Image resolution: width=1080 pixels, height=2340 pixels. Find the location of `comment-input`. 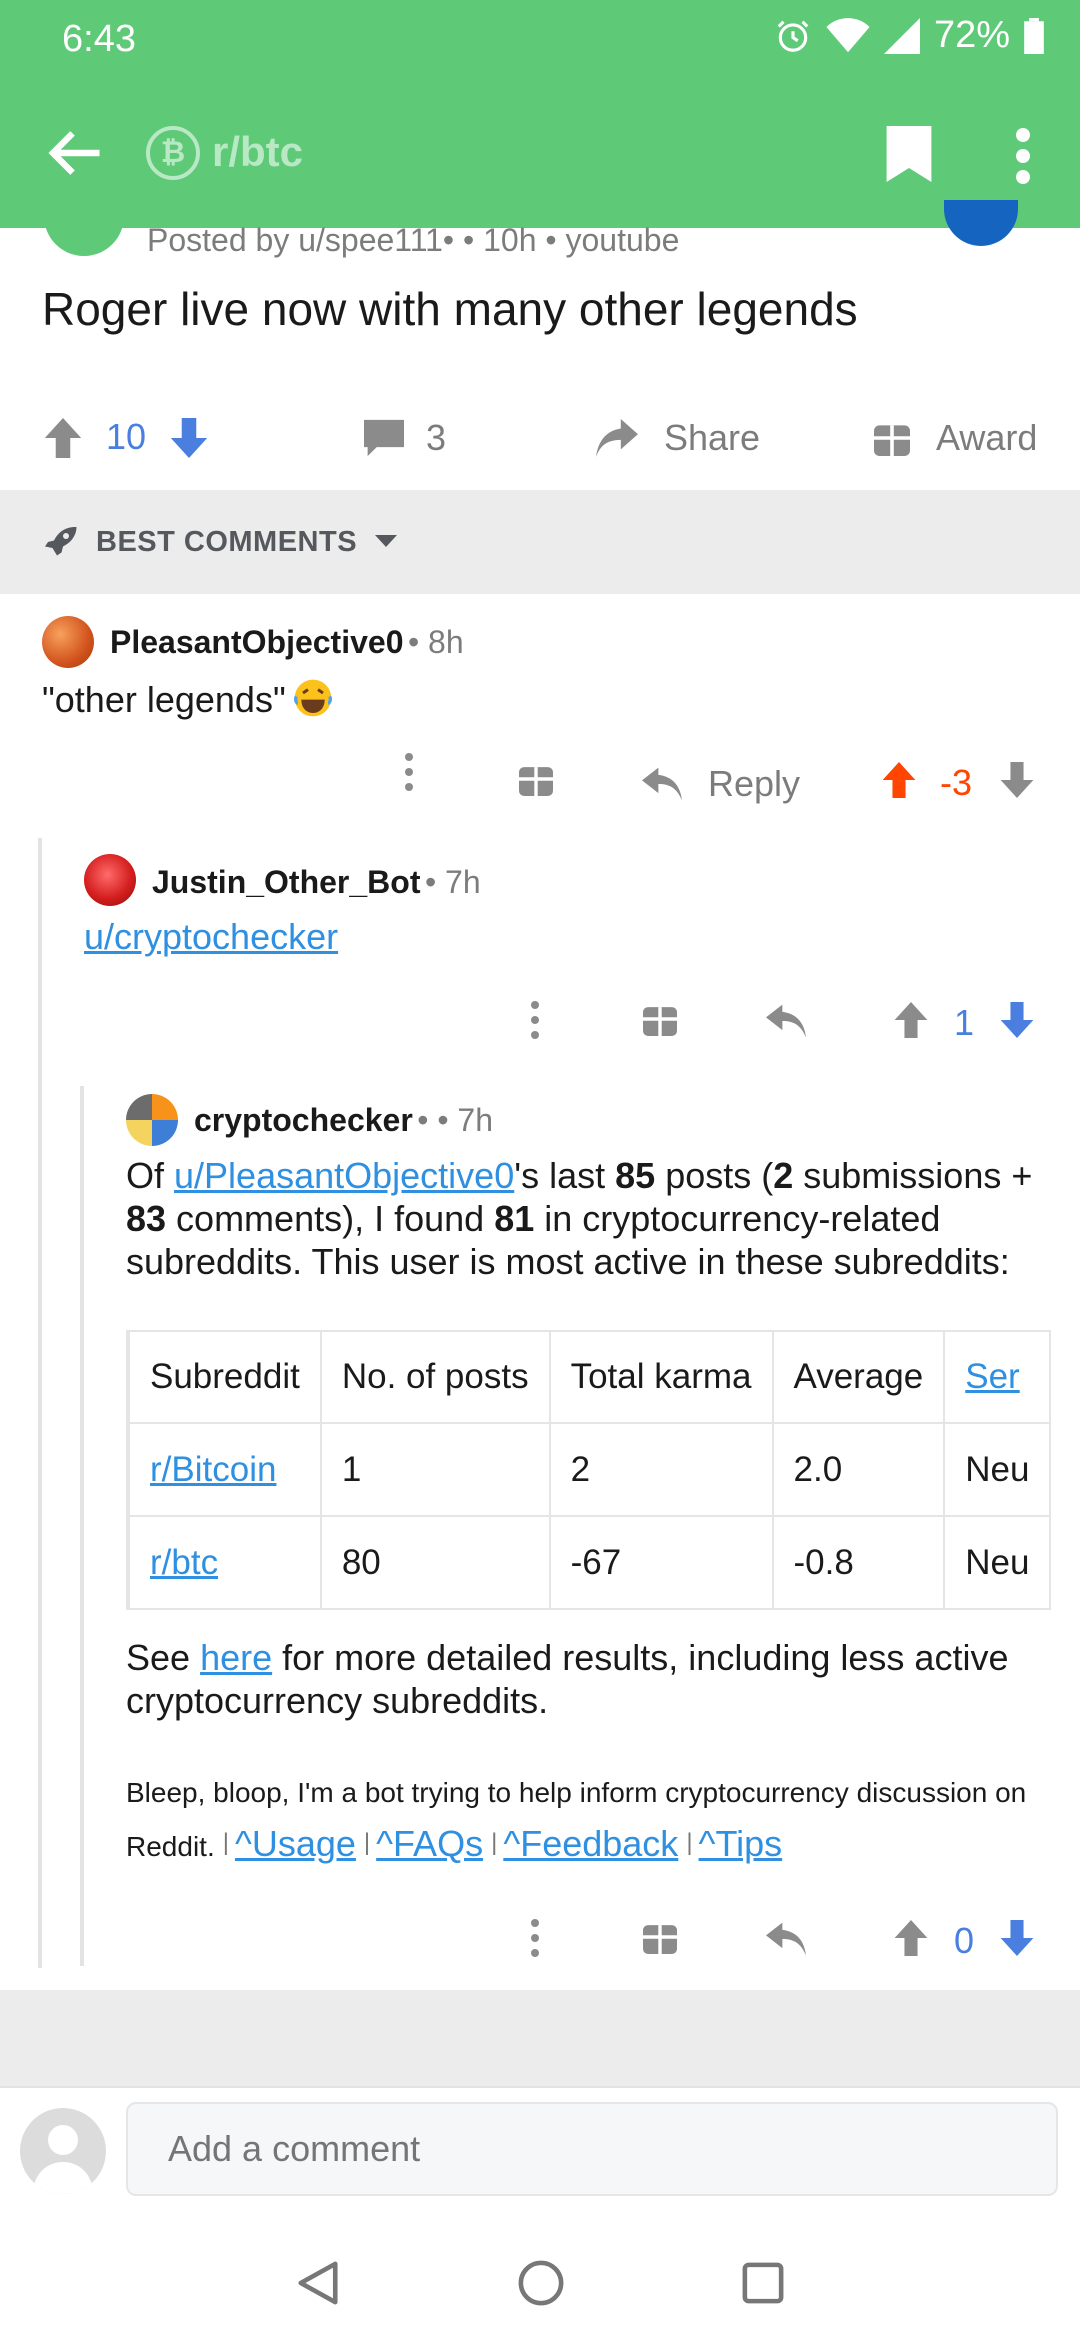

comment-input is located at coordinates (592, 2149).